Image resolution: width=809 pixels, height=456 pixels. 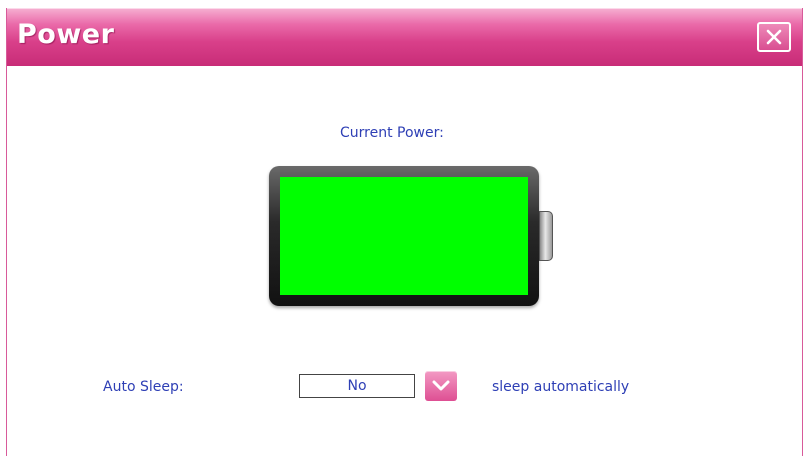 I want to click on current-power-label: Current Power:, so click(x=392, y=133).